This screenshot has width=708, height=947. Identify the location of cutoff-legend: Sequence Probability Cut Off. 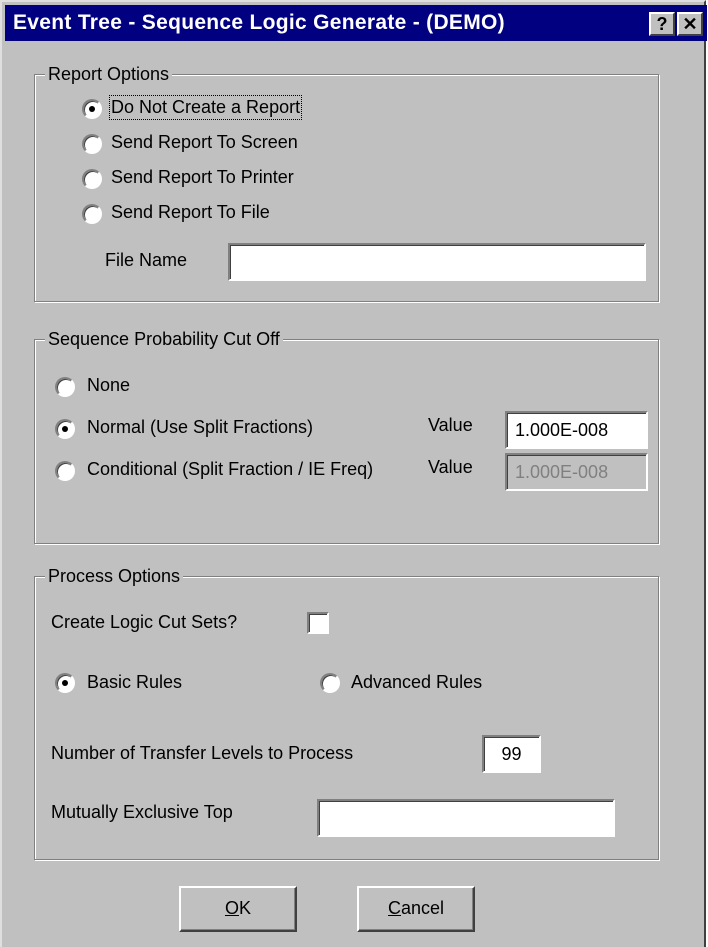
(164, 339).